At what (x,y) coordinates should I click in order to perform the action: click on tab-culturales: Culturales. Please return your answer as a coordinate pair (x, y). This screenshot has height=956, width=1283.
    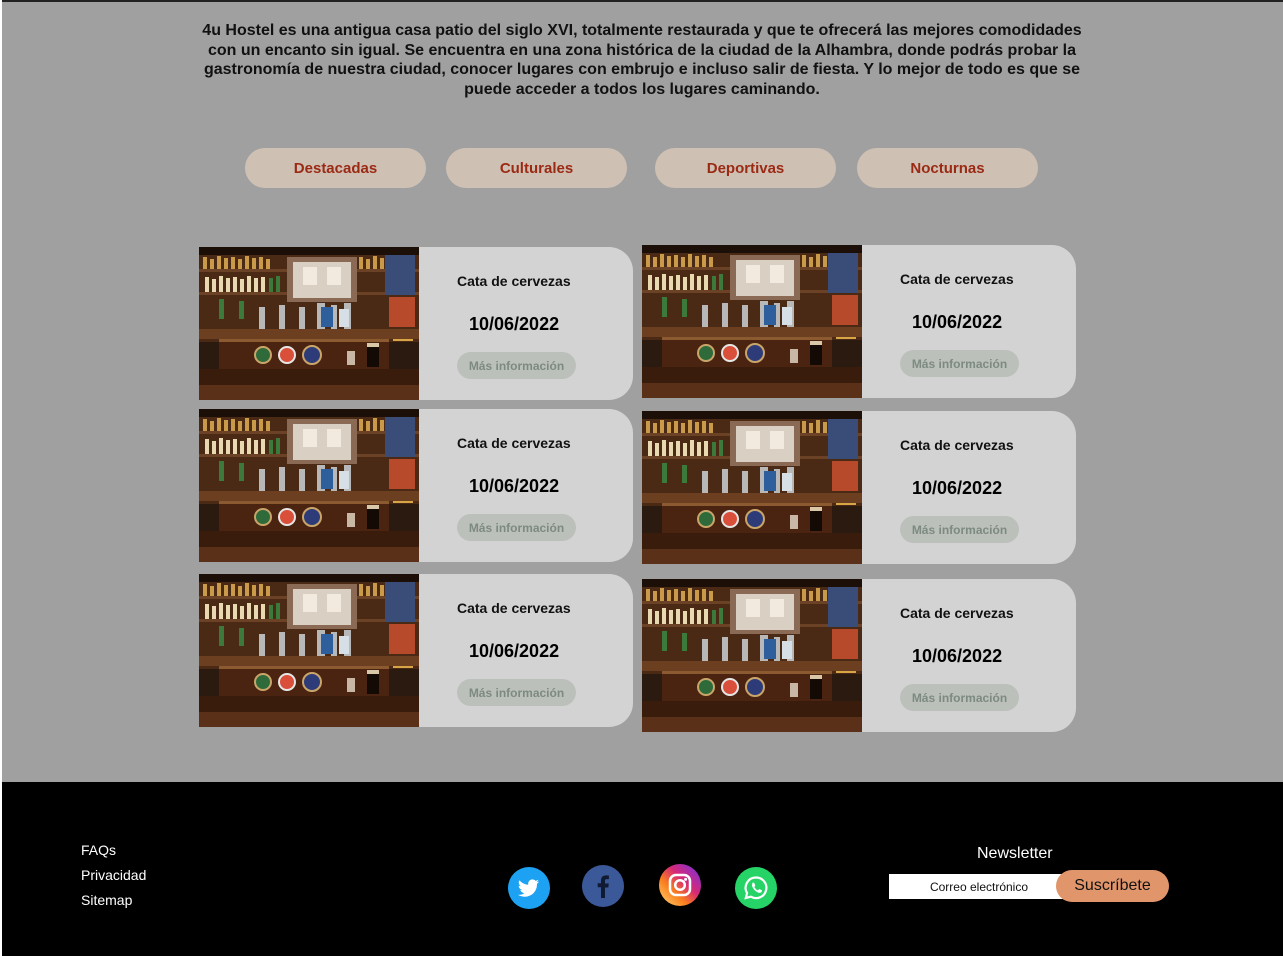
    Looking at the image, I should click on (536, 168).